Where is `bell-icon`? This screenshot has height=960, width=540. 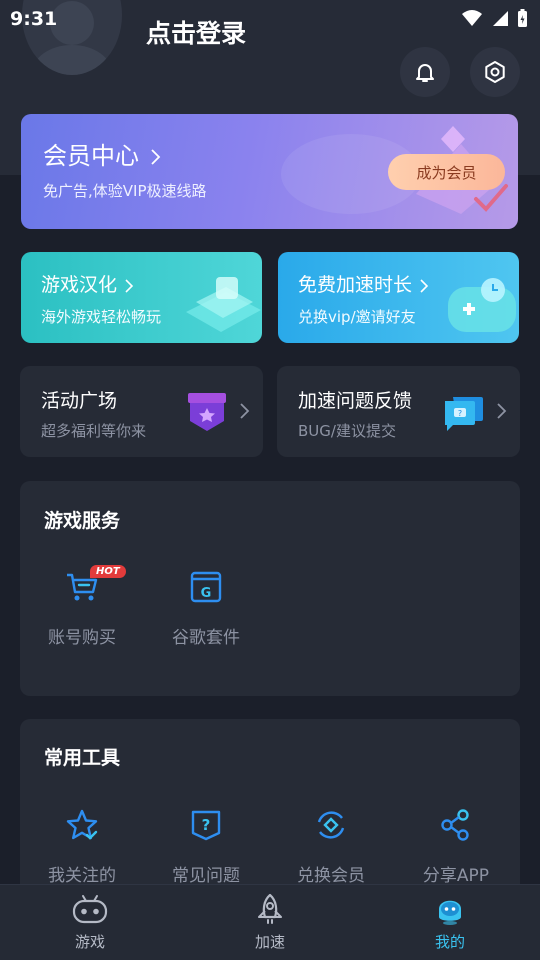
bell-icon is located at coordinates (425, 73).